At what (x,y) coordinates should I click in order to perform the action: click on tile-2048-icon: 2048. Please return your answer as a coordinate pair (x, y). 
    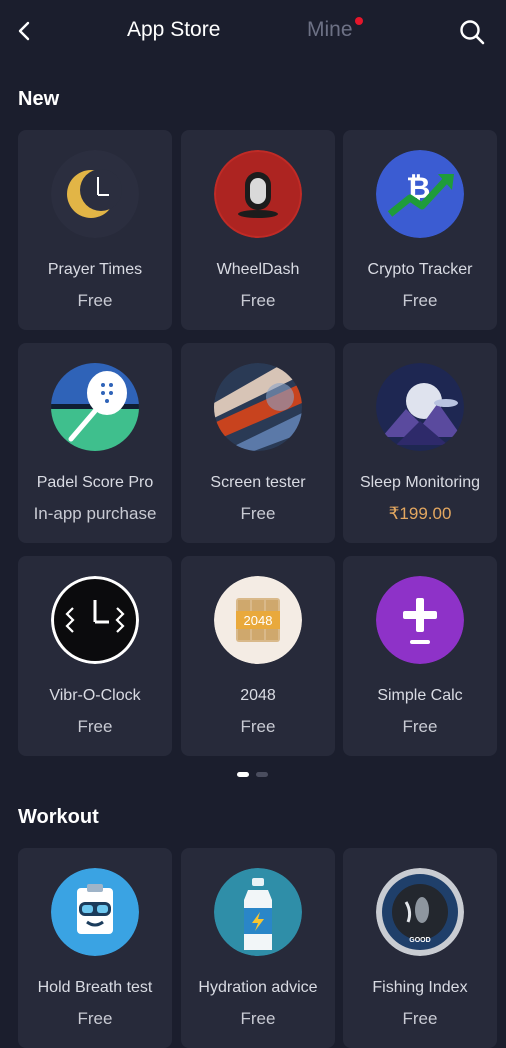
    Looking at the image, I should click on (258, 620).